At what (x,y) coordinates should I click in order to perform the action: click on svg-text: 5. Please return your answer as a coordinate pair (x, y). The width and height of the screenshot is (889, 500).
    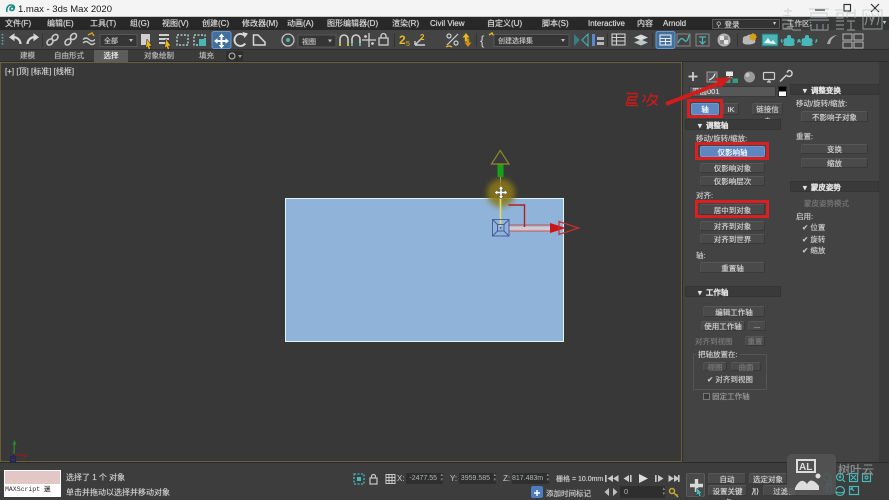
    Looking at the image, I should click on (408, 44).